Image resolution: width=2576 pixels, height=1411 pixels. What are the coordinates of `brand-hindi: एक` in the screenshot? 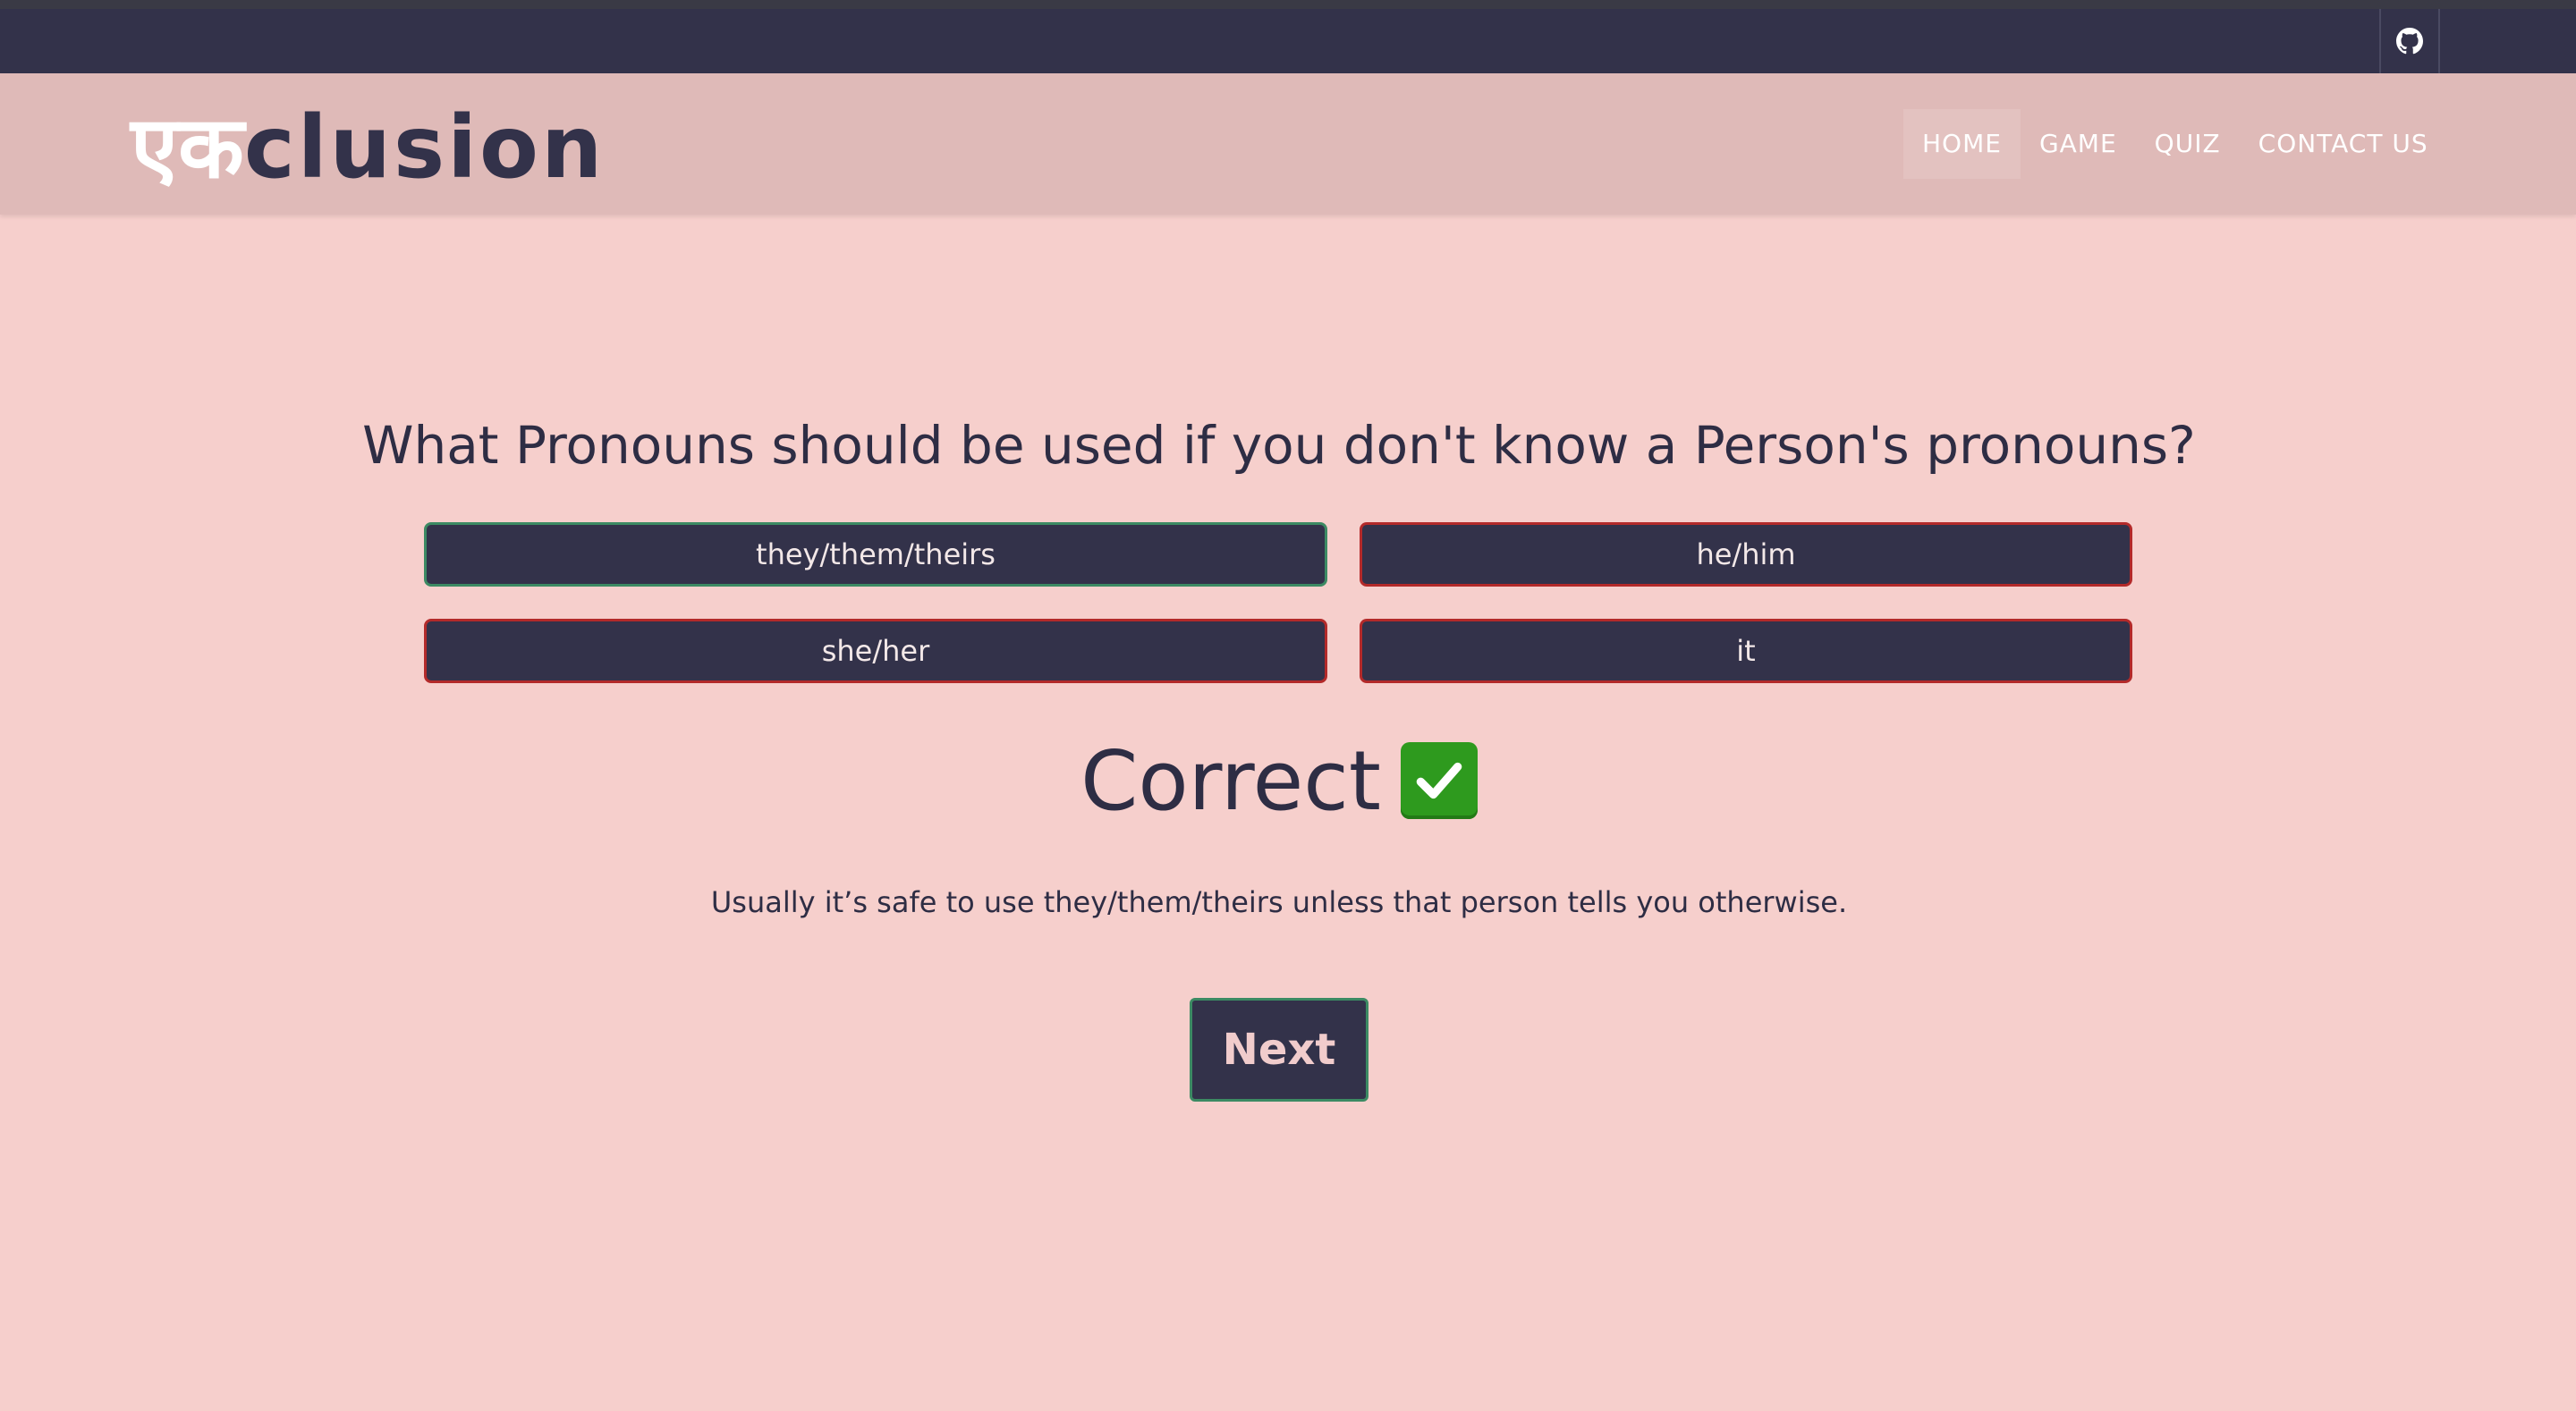 It's located at (187, 148).